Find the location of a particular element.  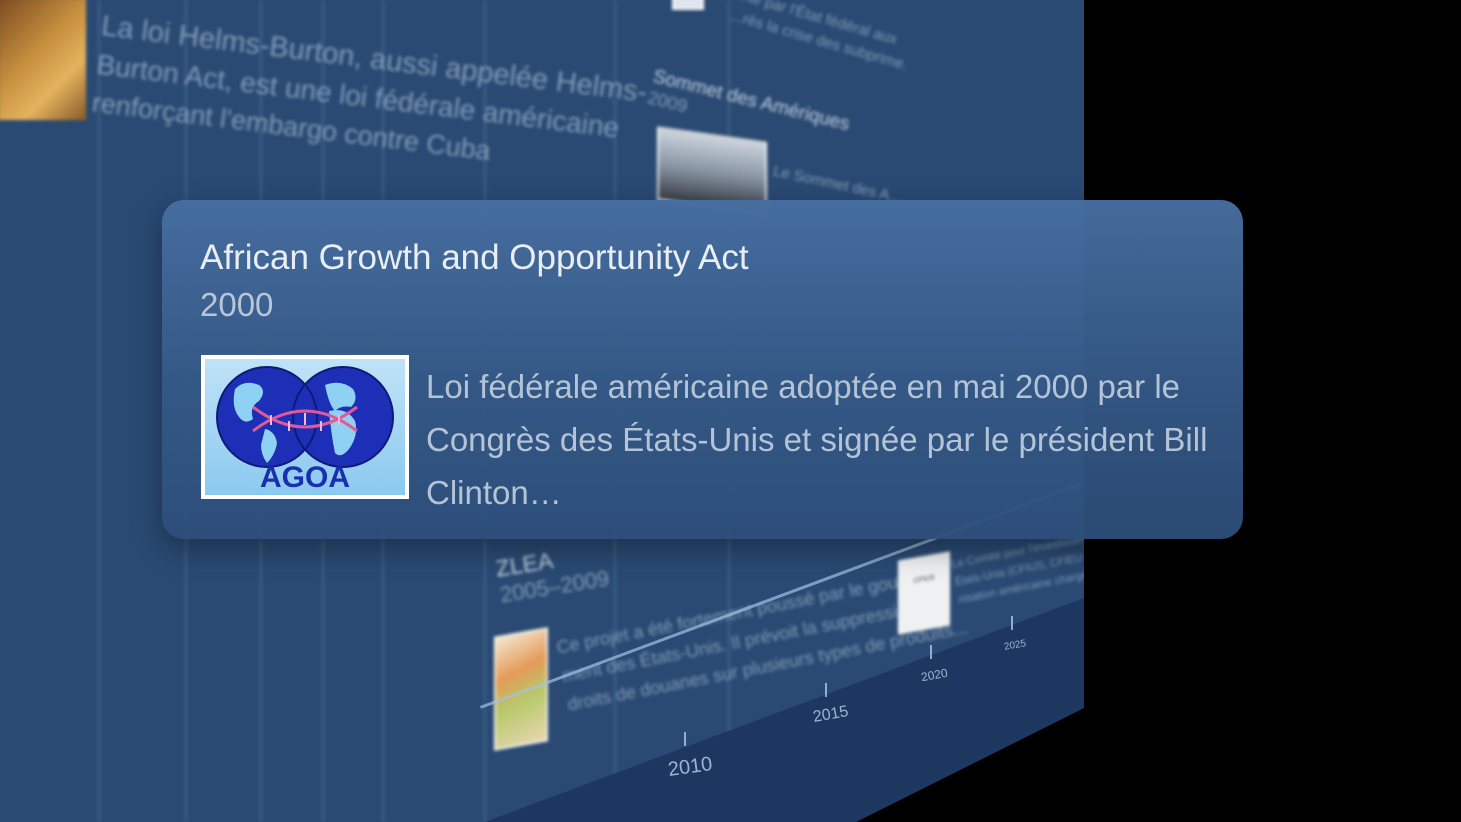

agoa-globe-logo-icon: AGOA is located at coordinates (305, 427).